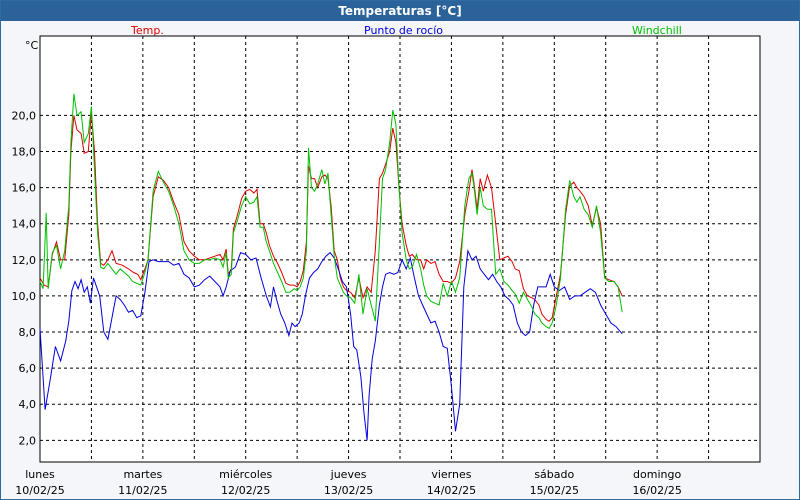 The height and width of the screenshot is (500, 800). What do you see at coordinates (657, 474) in the screenshot?
I see `x-tick-day: domingo` at bounding box center [657, 474].